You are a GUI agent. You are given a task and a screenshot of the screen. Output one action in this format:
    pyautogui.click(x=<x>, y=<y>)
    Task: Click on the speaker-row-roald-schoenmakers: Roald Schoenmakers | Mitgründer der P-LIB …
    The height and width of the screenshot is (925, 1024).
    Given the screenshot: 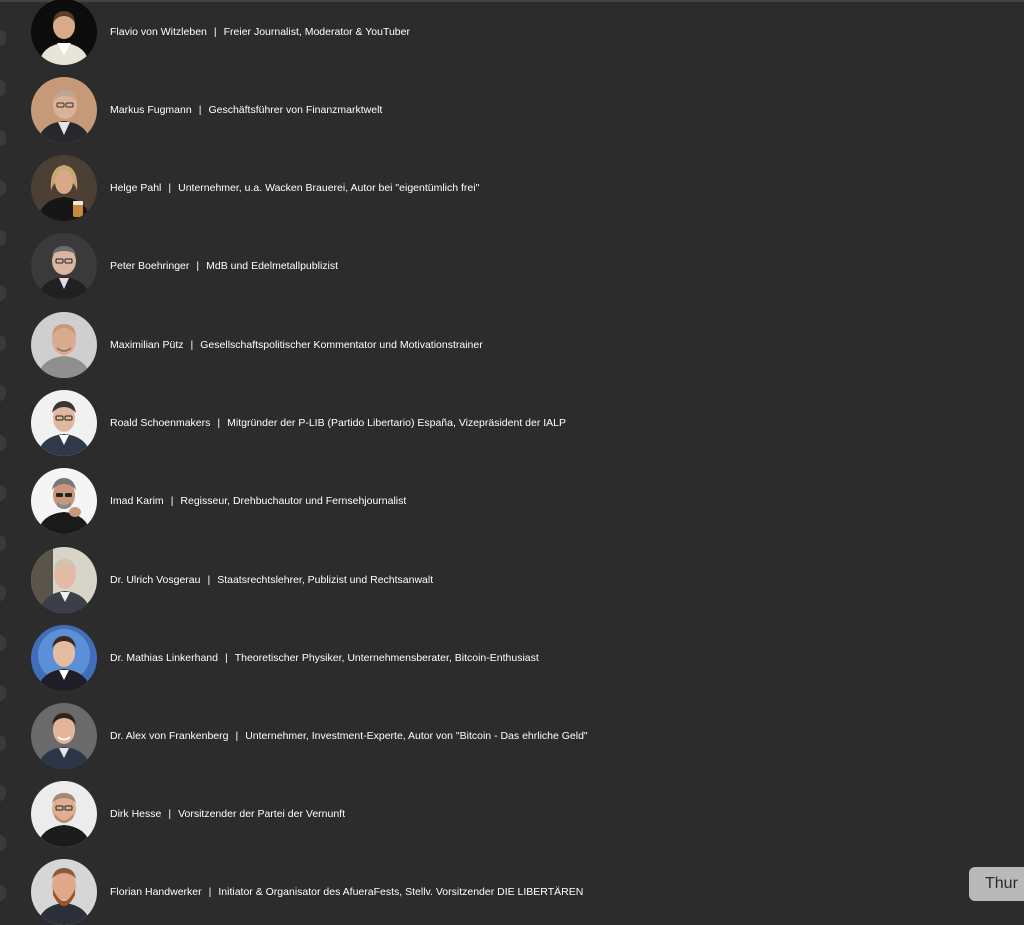 What is the action you would take?
    pyautogui.click(x=298, y=423)
    